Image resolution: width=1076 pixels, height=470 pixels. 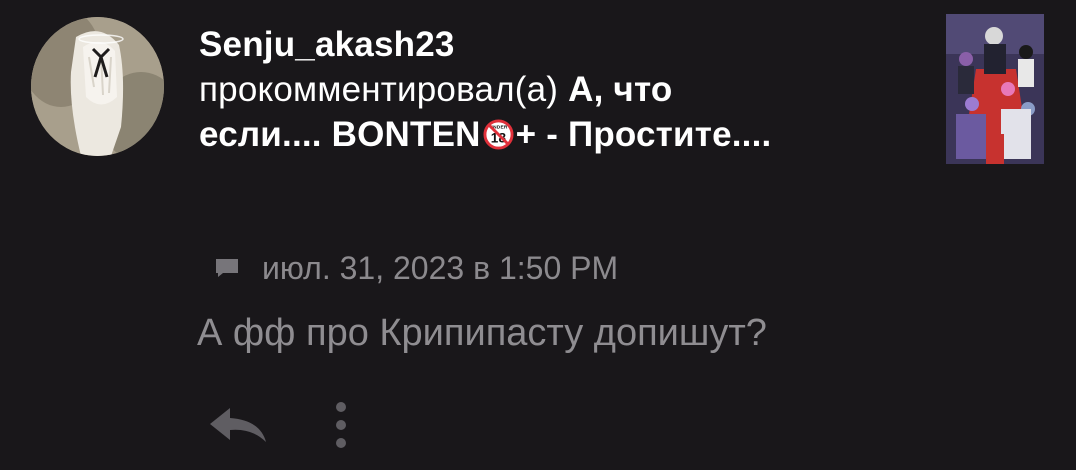 I want to click on comment-icon, so click(x=227, y=268).